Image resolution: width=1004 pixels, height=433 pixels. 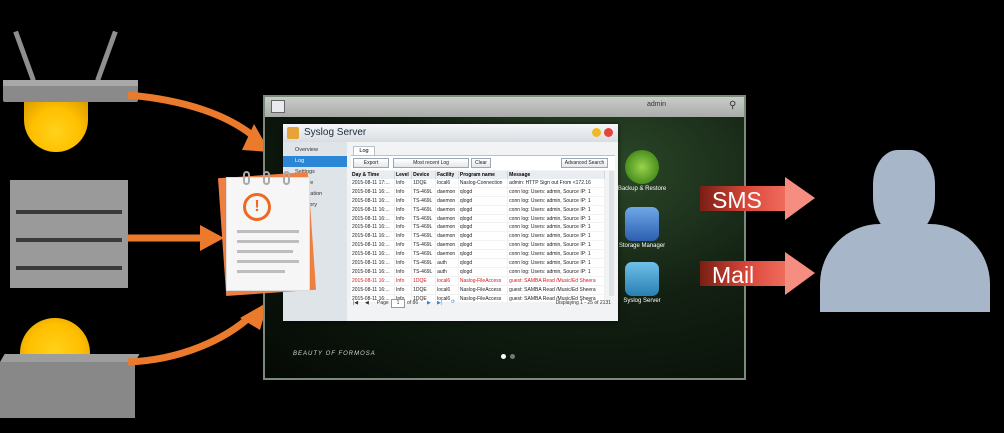 I want to click on column-header: Facility, so click(x=447, y=175).